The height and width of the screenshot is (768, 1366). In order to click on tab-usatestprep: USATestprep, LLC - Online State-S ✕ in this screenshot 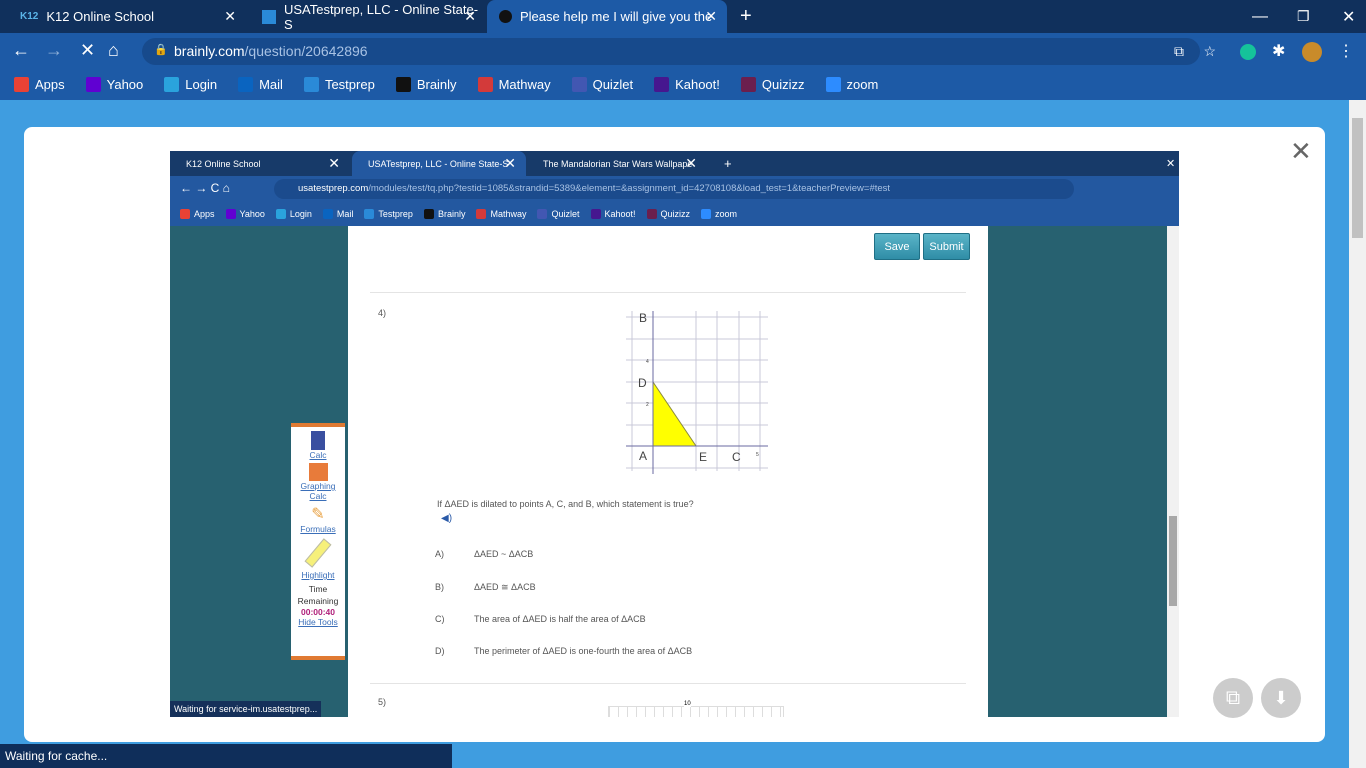, I will do `click(368, 16)`.